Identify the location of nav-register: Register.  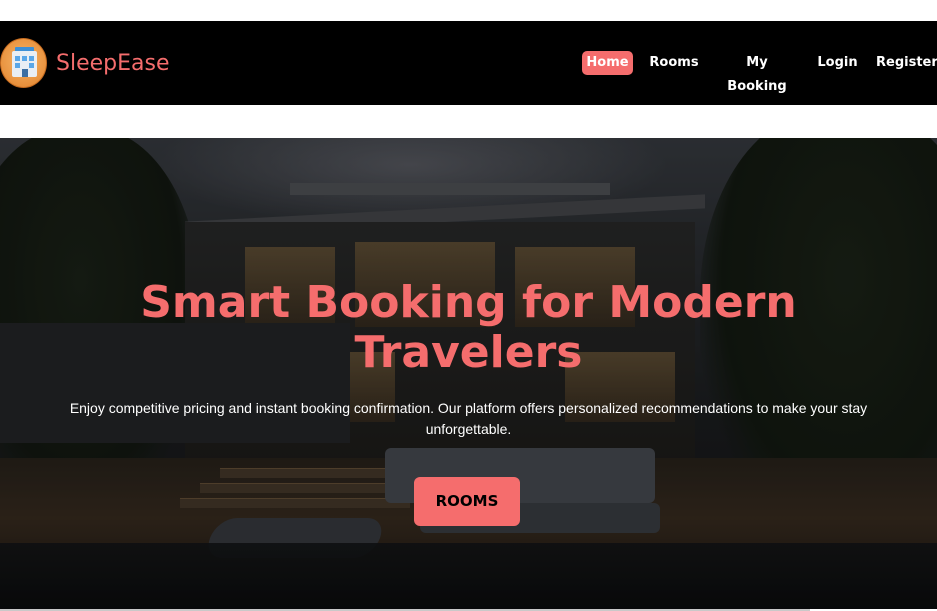
(906, 63).